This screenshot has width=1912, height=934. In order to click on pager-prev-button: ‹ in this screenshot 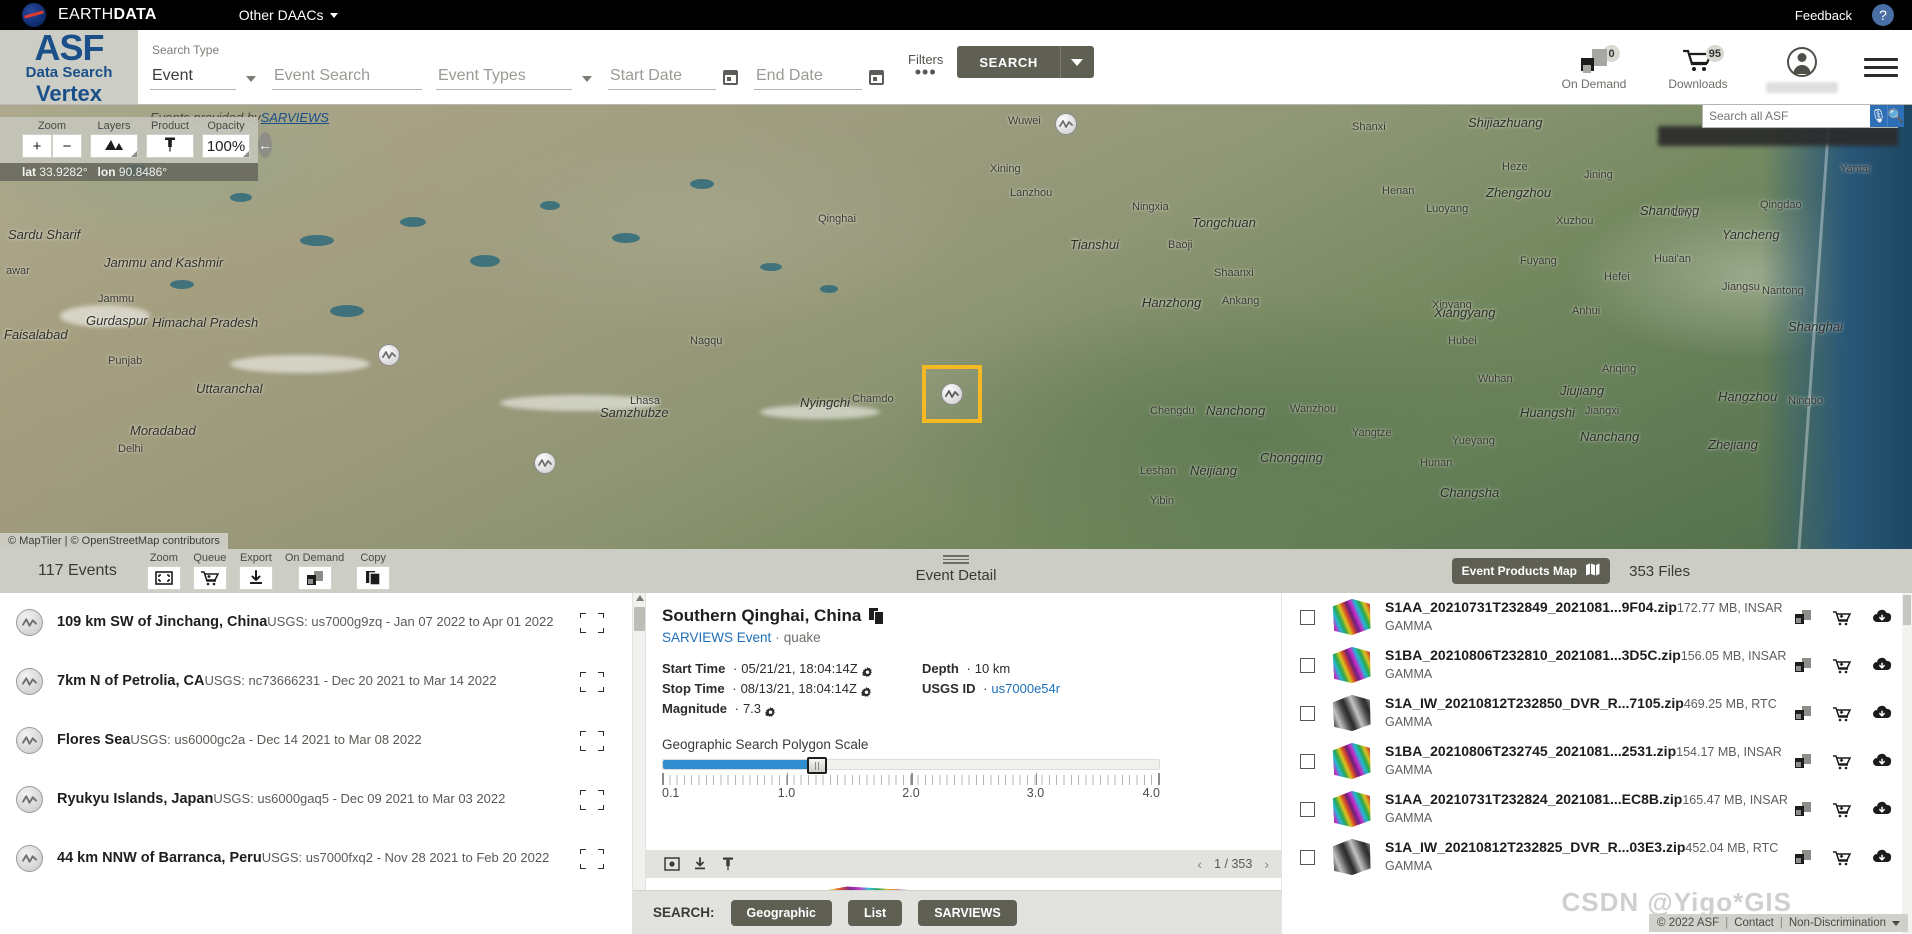, I will do `click(1199, 864)`.